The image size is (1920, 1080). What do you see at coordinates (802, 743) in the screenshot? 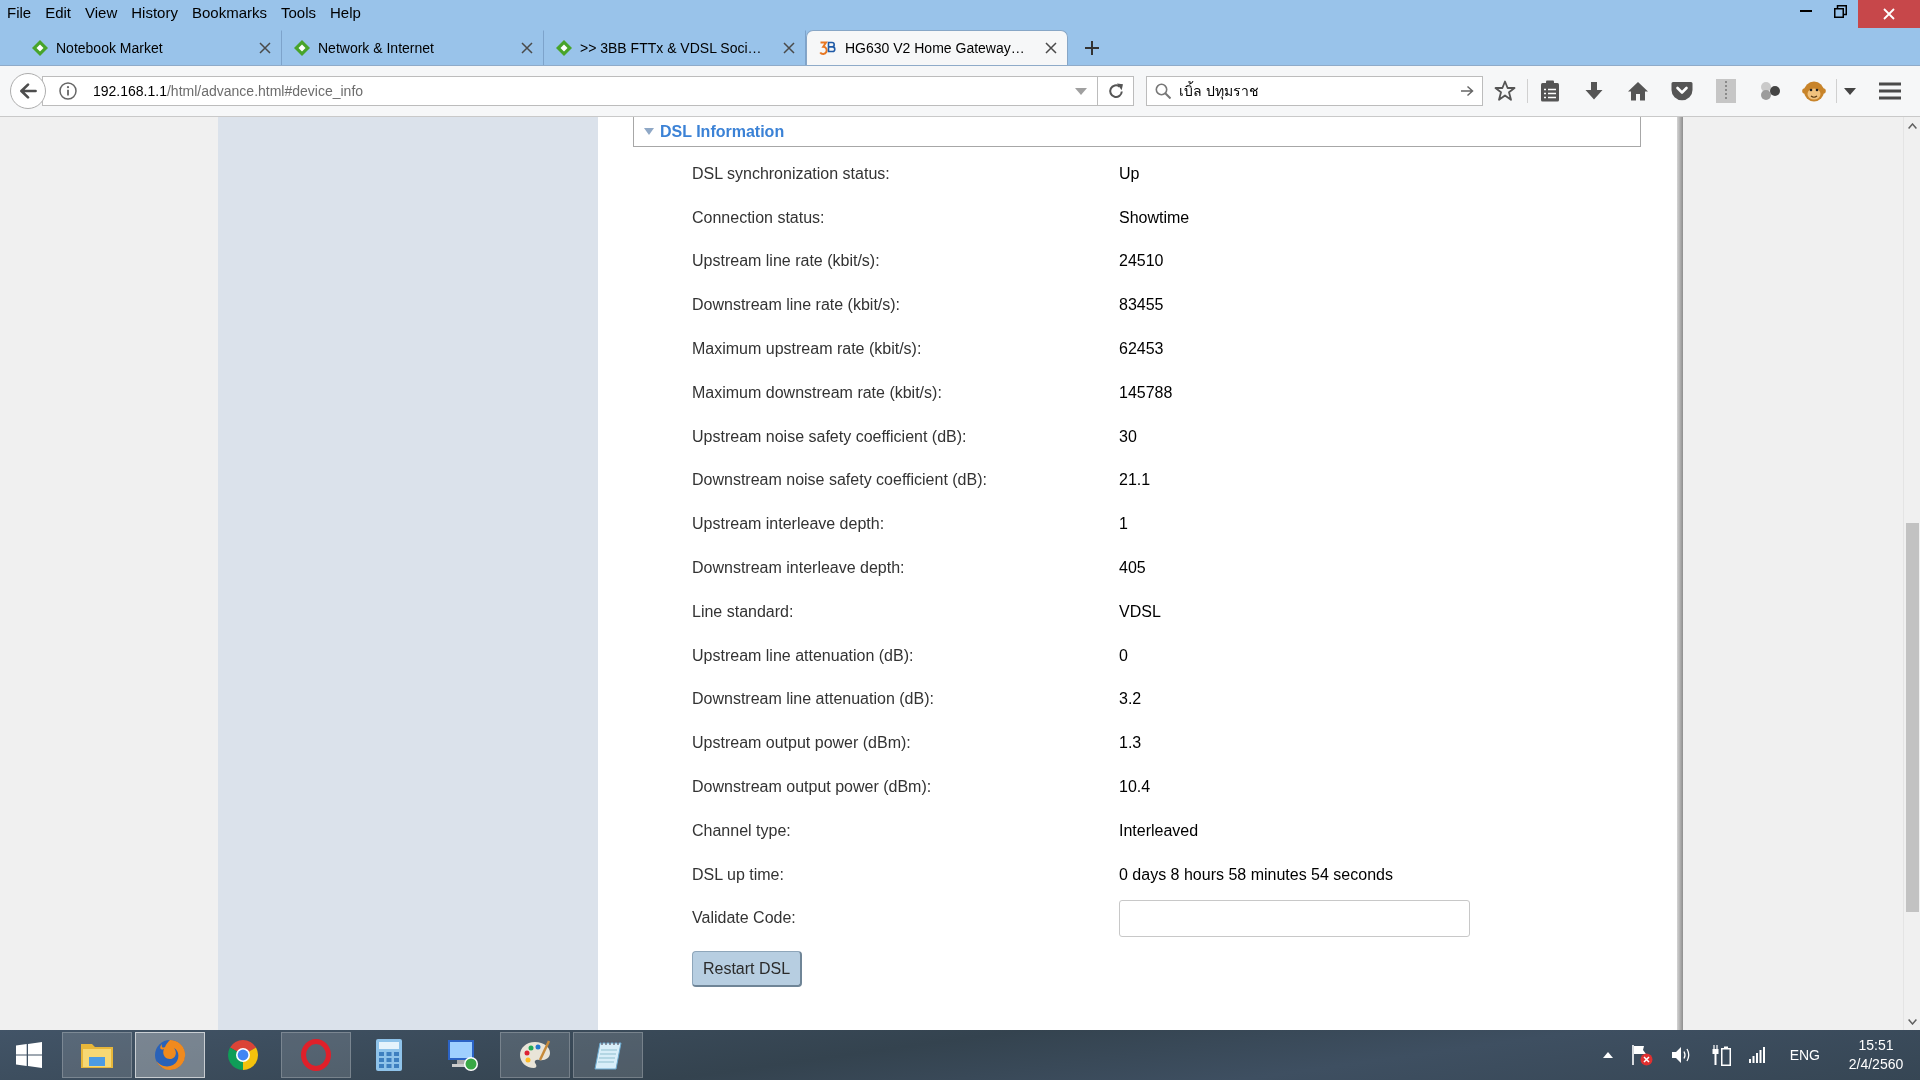
I see `field-label: Upstream output power (dBm):` at bounding box center [802, 743].